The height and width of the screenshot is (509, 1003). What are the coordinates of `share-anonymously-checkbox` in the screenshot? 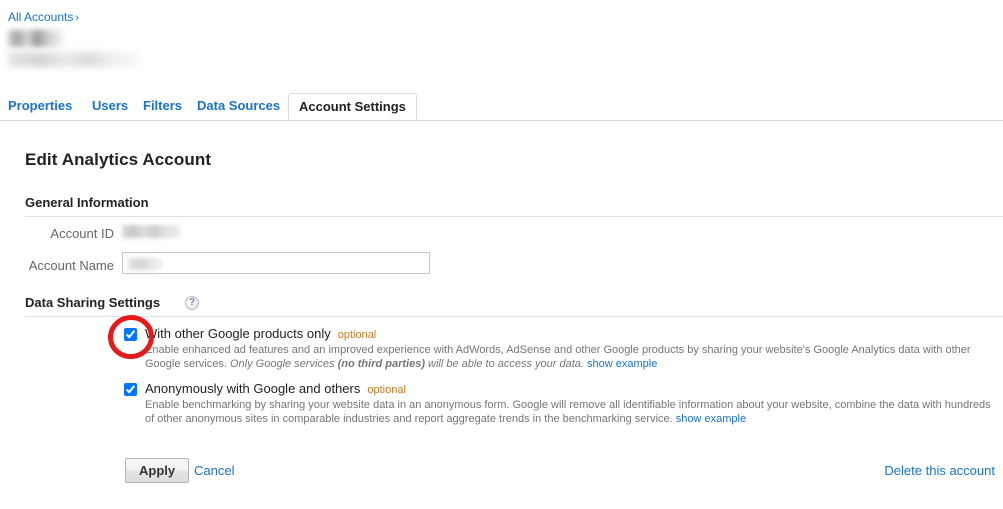 It's located at (130, 389).